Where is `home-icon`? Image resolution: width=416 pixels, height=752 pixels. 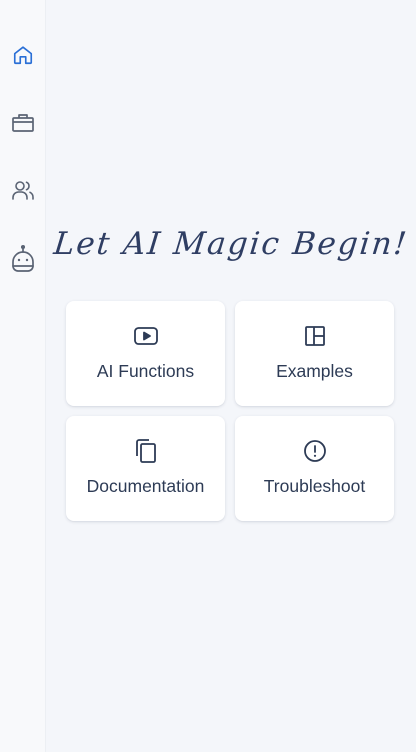 home-icon is located at coordinates (23, 55).